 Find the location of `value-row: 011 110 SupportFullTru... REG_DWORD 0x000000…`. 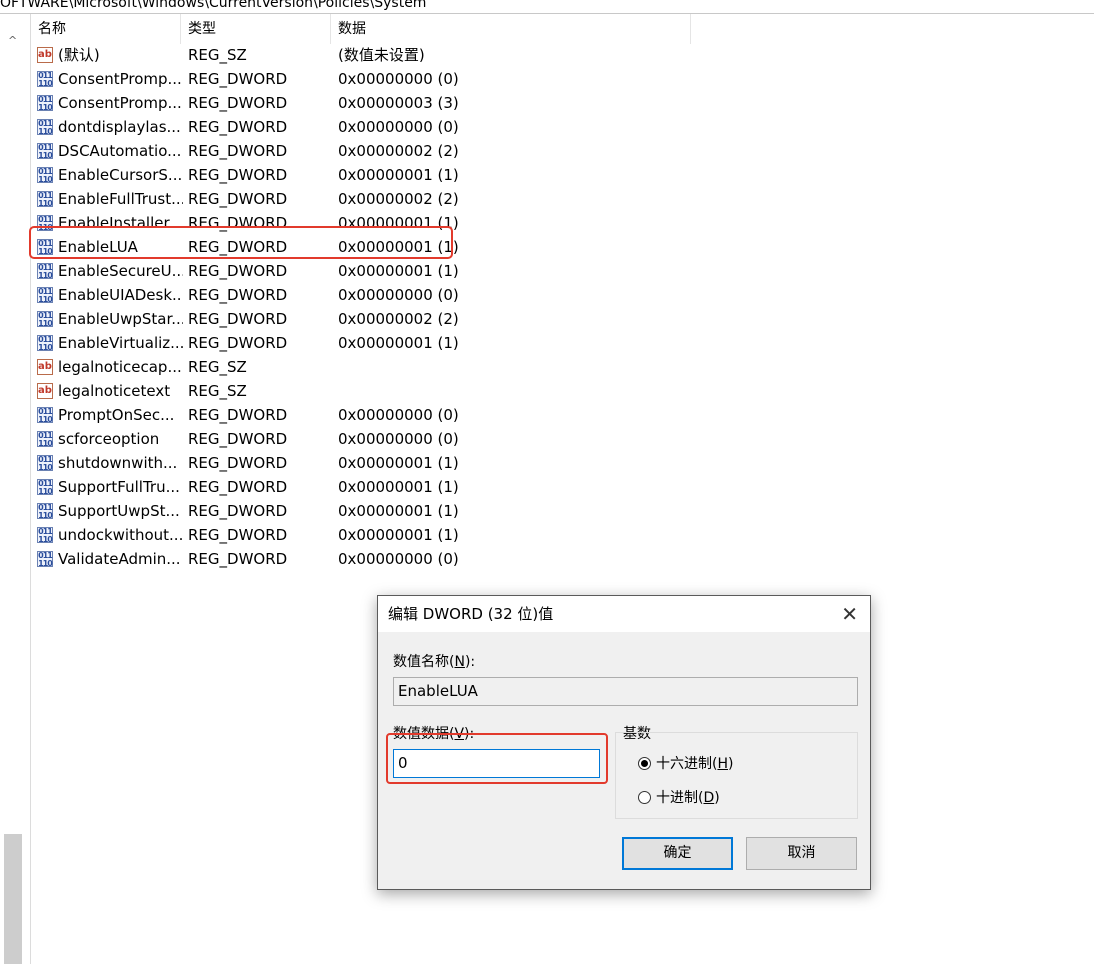

value-row: 011 110 SupportFullTru... REG_DWORD 0x000000… is located at coordinates (361, 487).